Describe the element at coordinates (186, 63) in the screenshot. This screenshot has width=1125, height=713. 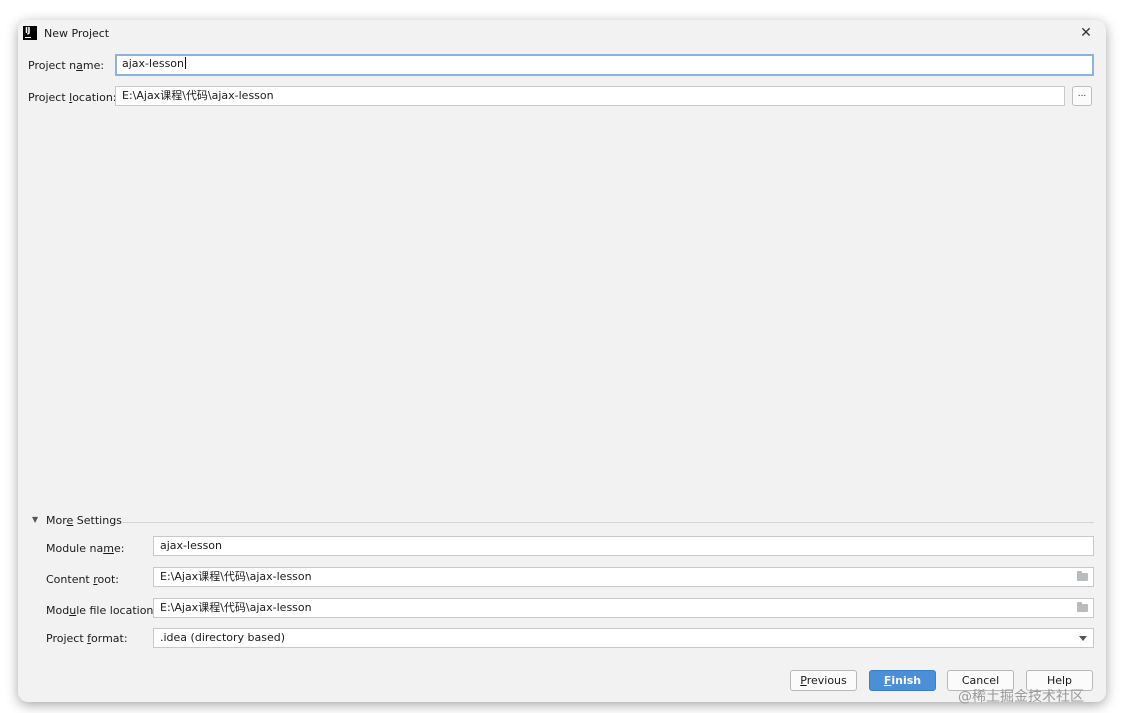
I see `text-caret` at that location.